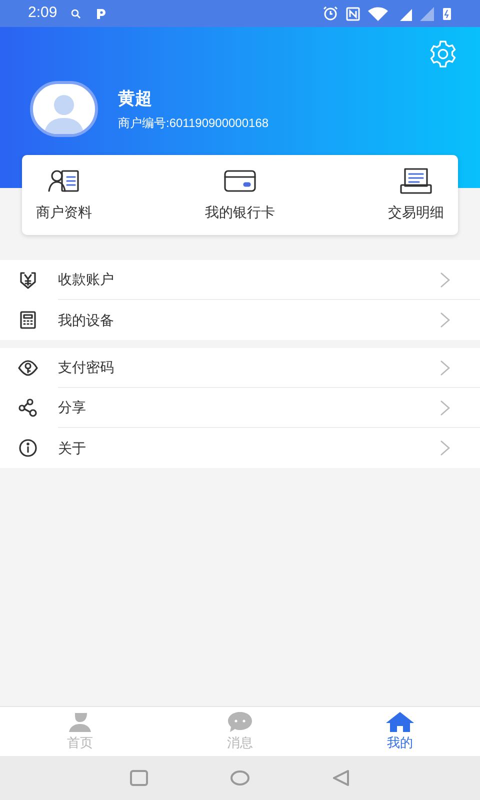 Image resolution: width=480 pixels, height=800 pixels. I want to click on menu-item: 收款账户, so click(240, 280).